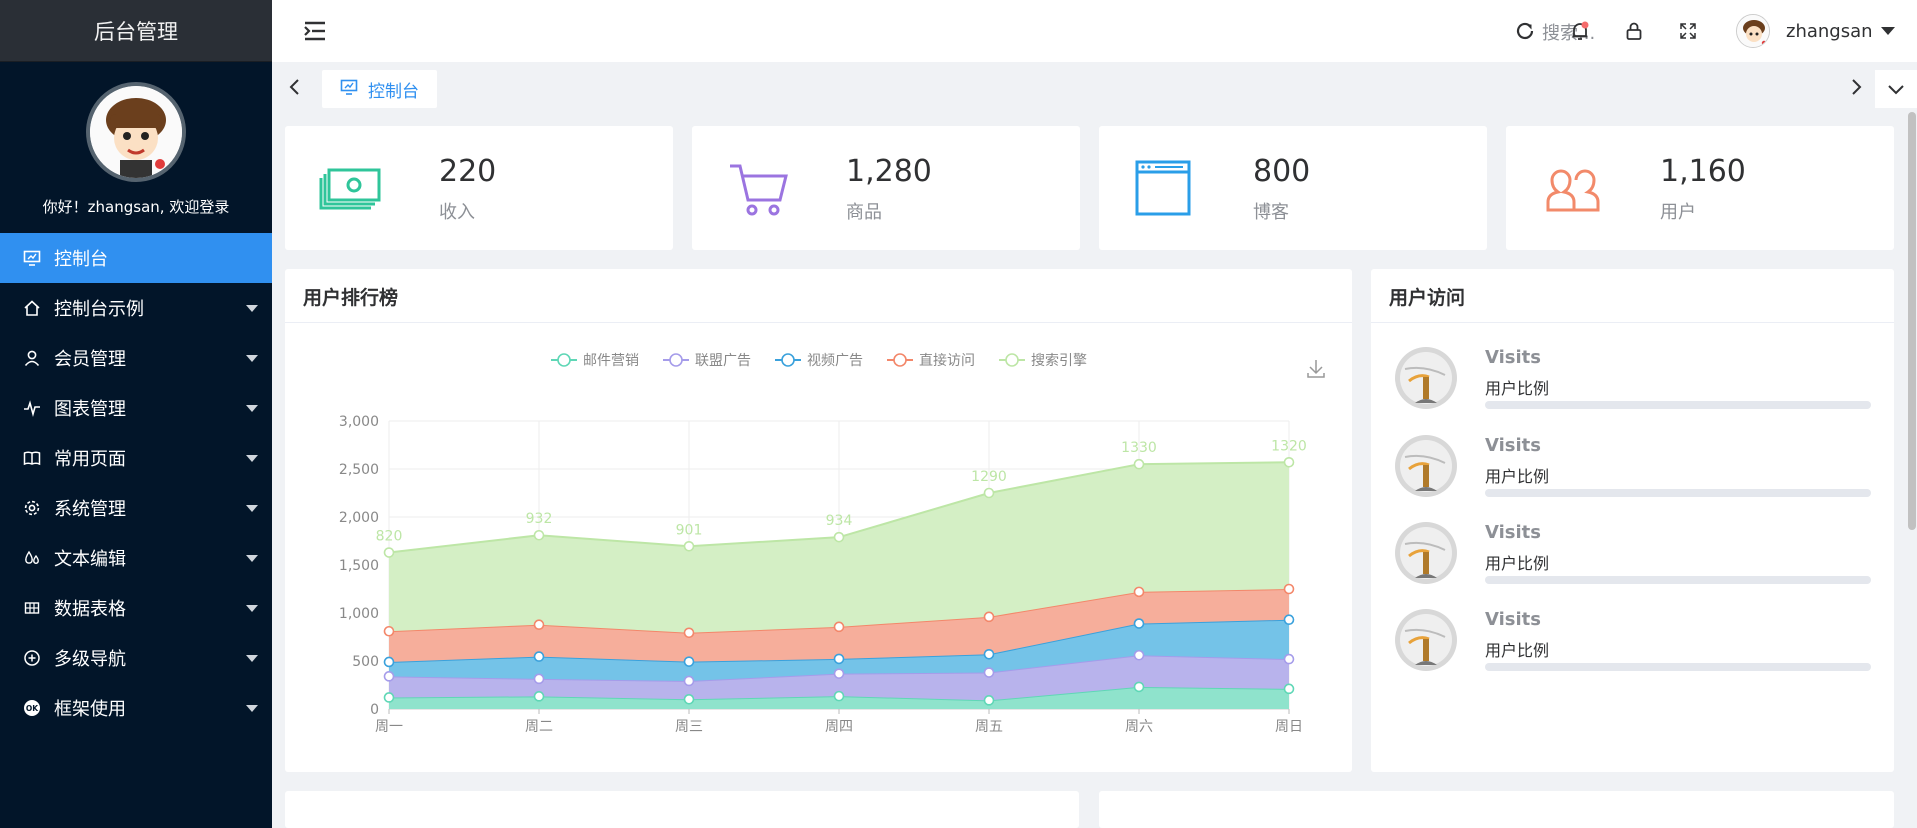 The width and height of the screenshot is (1917, 828). I want to click on tab-dashboard: 控制台, so click(379, 89).